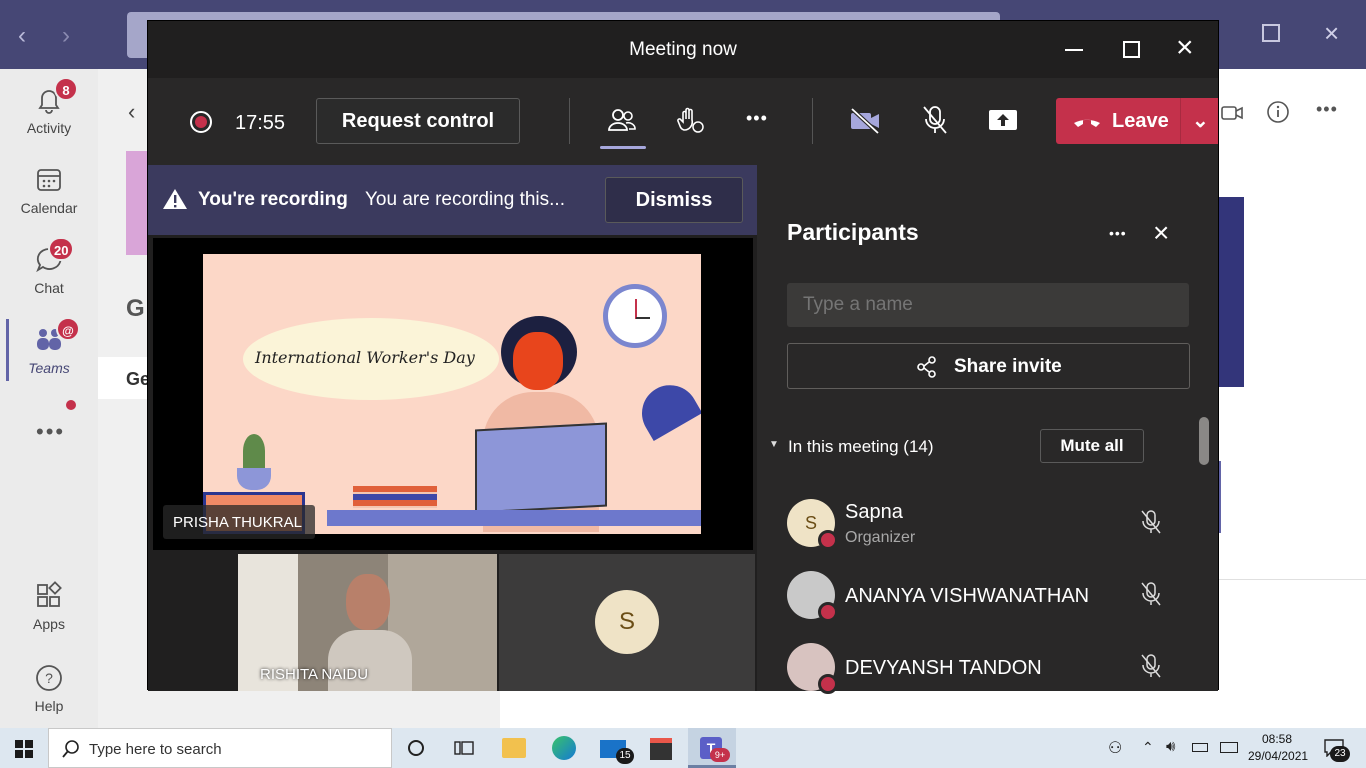 This screenshot has height=768, width=1366. What do you see at coordinates (757, 118) in the screenshot?
I see `more-actions-icon: •••` at bounding box center [757, 118].